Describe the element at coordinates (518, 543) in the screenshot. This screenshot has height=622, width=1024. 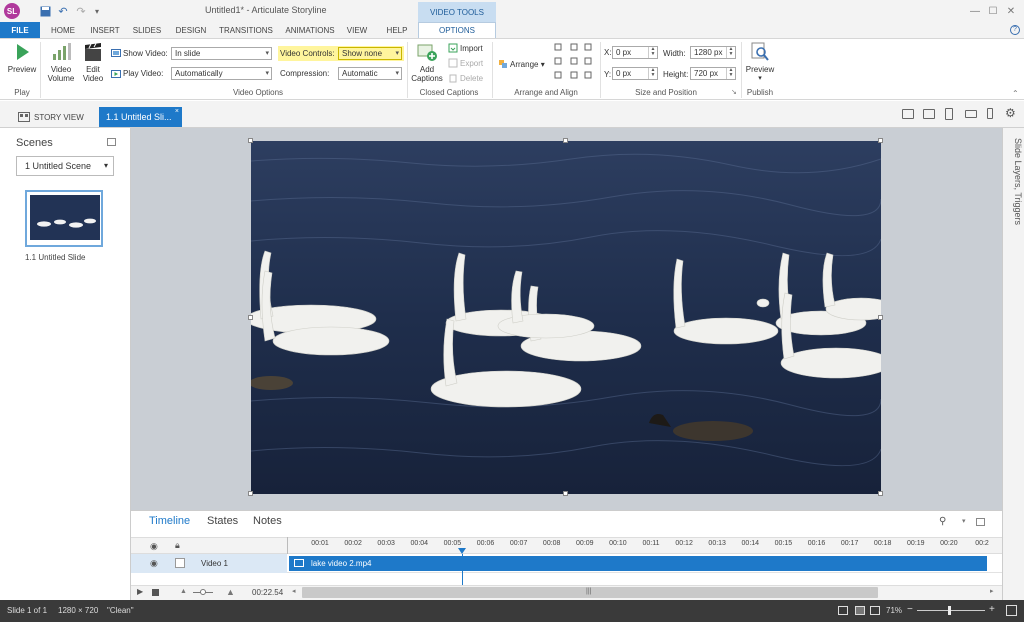
I see `timeline-tick-label: 00:07` at that location.